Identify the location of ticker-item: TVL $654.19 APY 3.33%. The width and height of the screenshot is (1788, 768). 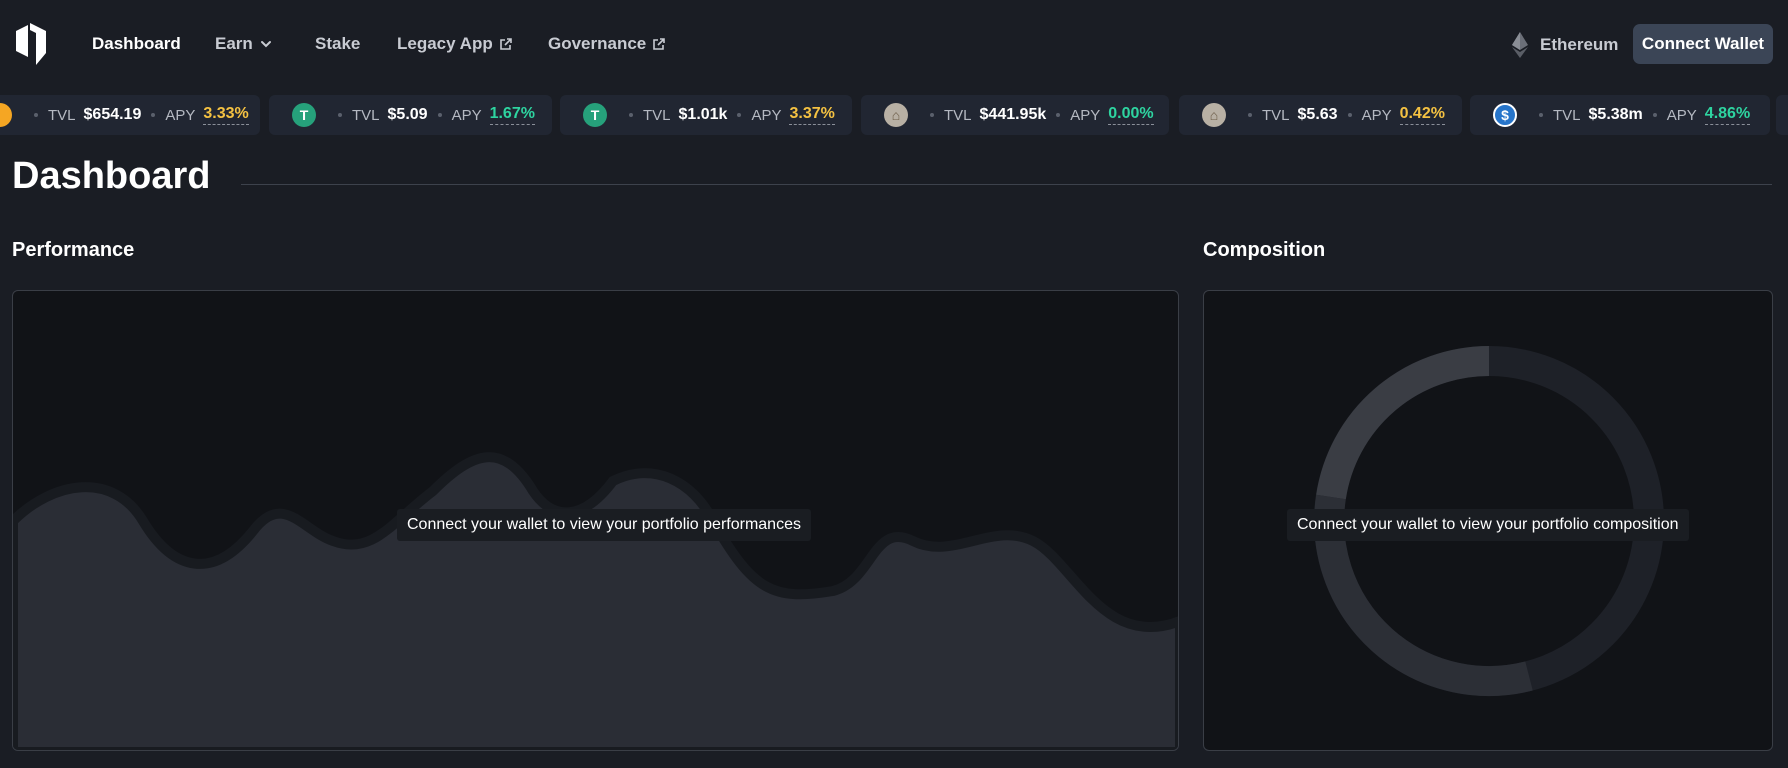
(130, 115).